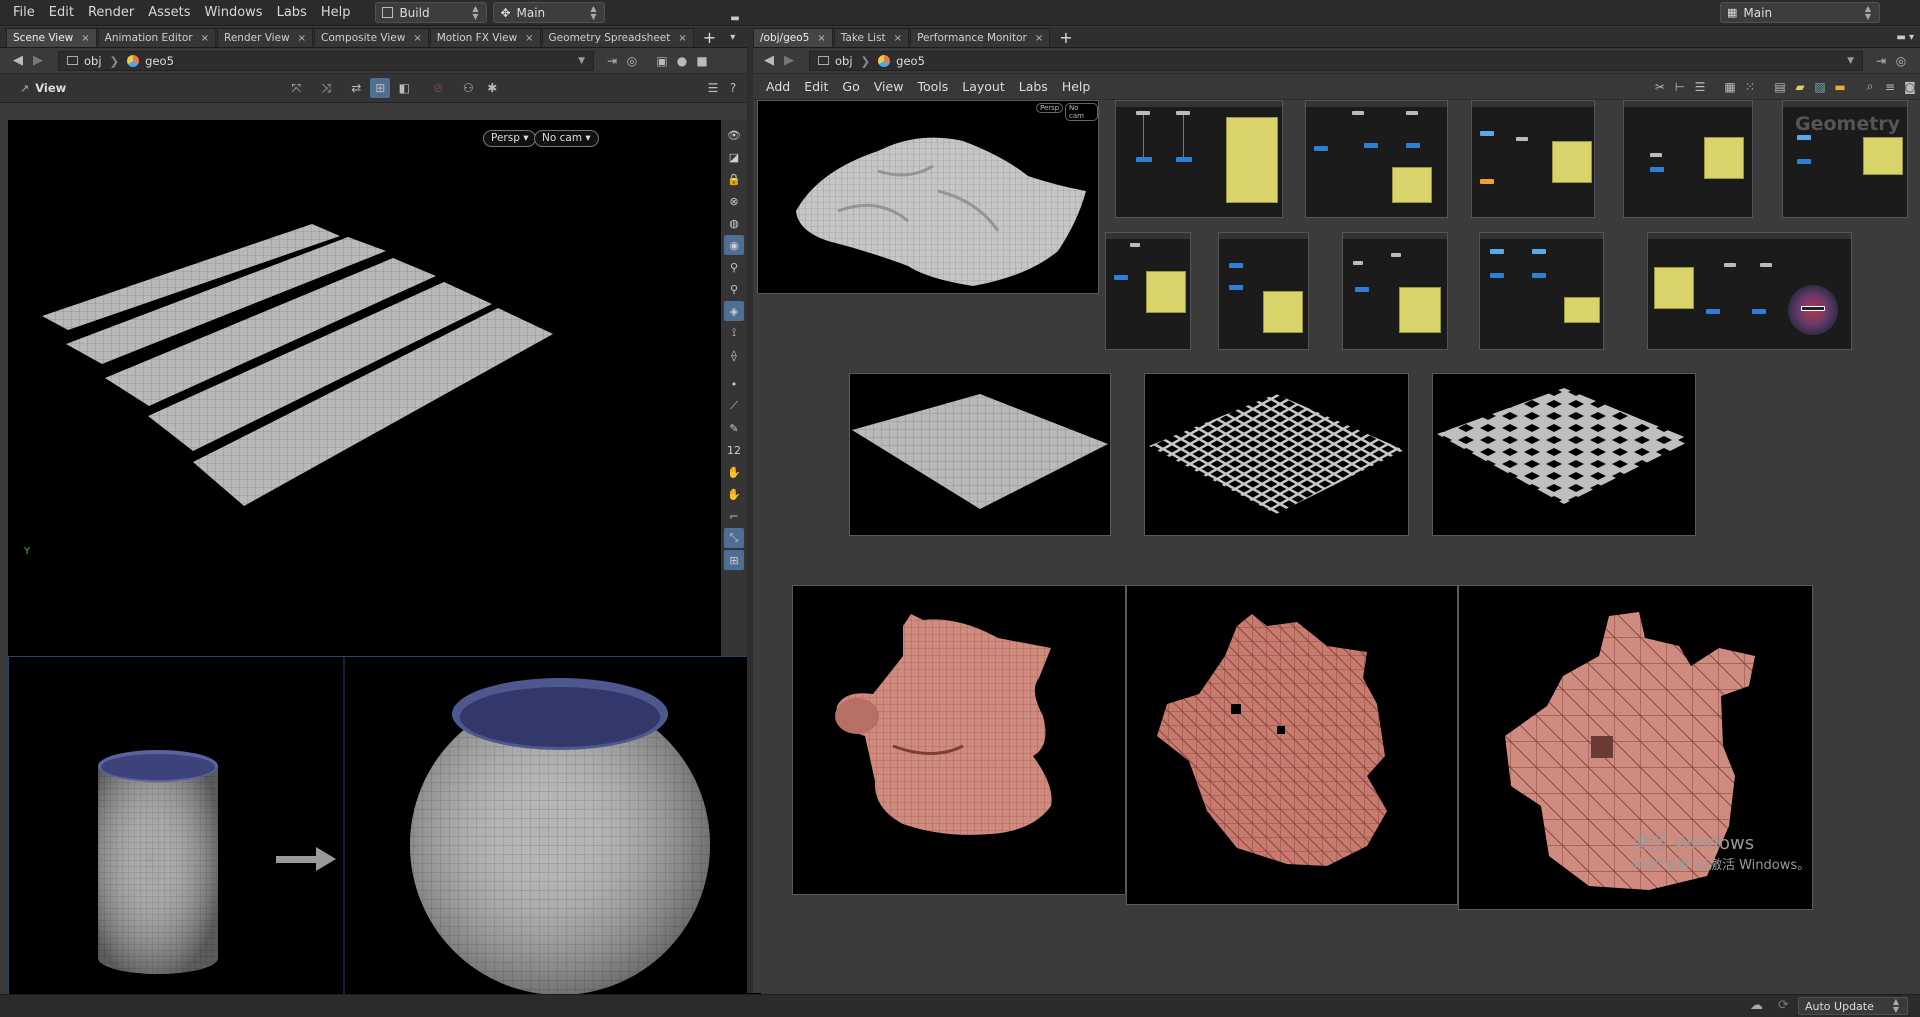  I want to click on network-menu-labs: Labs, so click(1033, 87).